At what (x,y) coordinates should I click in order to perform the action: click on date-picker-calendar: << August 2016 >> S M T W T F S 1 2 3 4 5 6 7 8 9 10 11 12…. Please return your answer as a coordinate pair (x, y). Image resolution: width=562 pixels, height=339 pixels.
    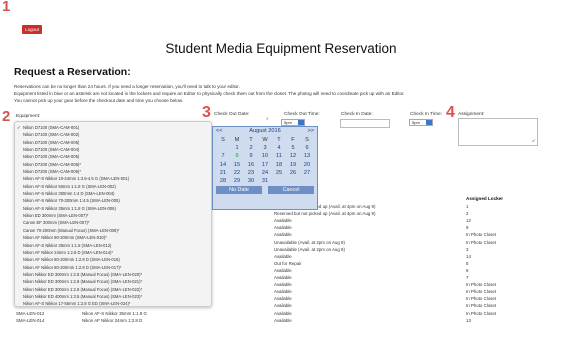
    Looking at the image, I should click on (265, 168).